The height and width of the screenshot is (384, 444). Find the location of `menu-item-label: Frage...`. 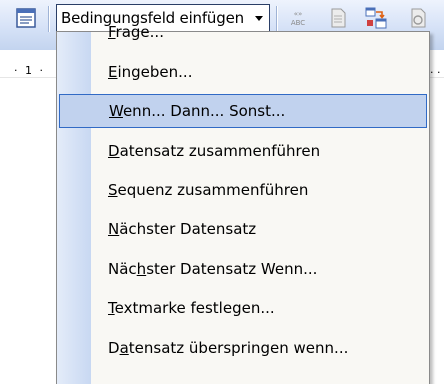

menu-item-label: Frage... is located at coordinates (136, 32).